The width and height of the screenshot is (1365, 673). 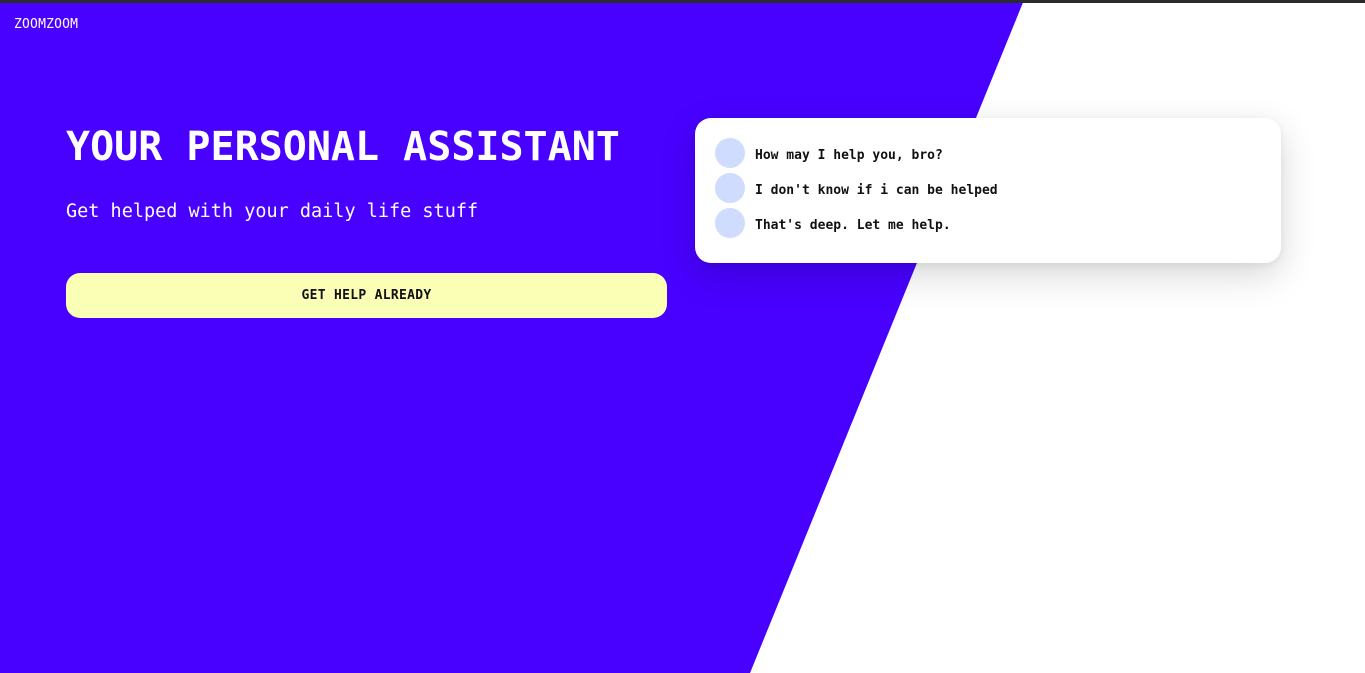 I want to click on hero-title: YOUR PERSONAL ASSISTANT, so click(x=343, y=147).